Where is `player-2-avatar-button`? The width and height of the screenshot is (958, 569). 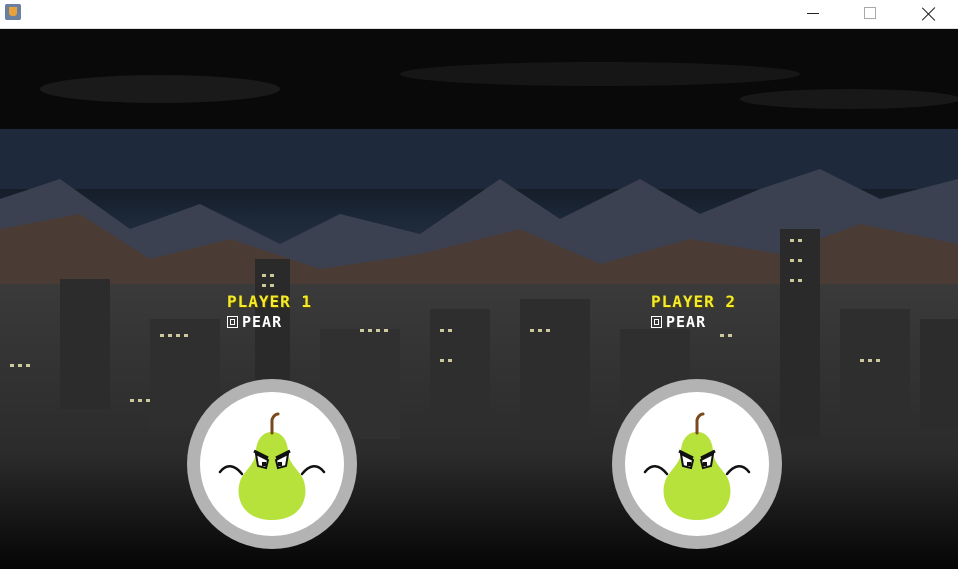
player-2-avatar-button is located at coordinates (697, 464).